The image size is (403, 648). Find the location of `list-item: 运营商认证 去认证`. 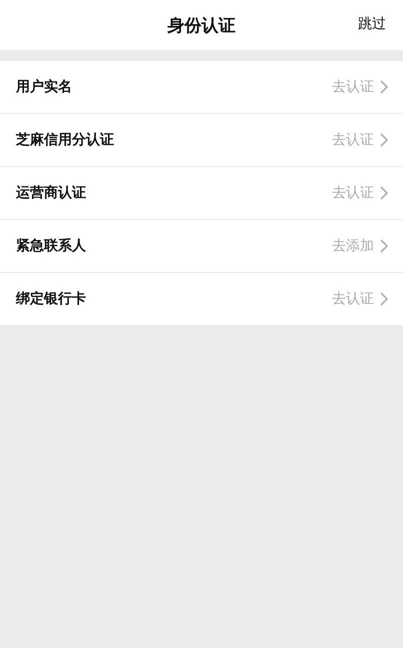

list-item: 运营商认证 去认证 is located at coordinates (201, 193).